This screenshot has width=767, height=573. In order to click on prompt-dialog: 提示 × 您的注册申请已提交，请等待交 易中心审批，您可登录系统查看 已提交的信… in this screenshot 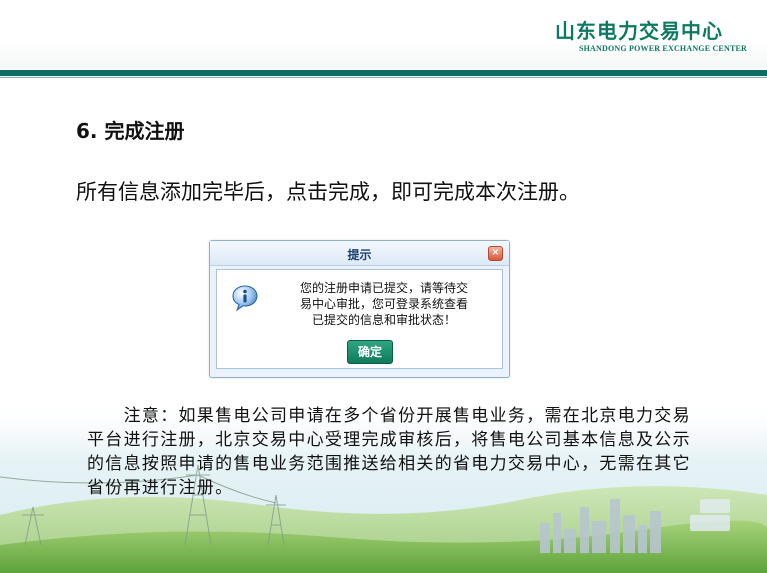, I will do `click(359, 309)`.